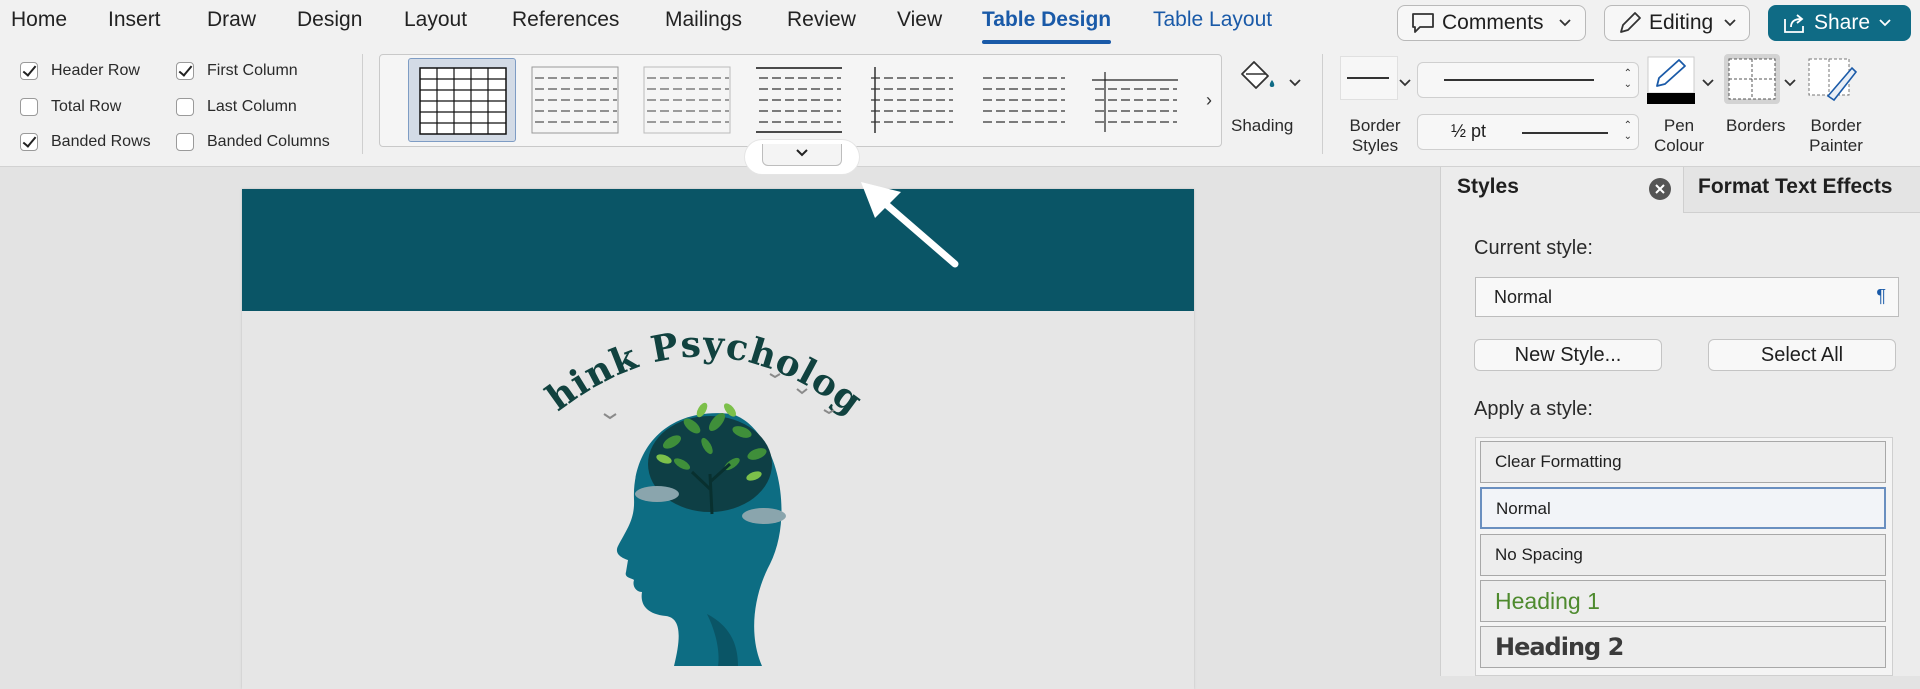 Image resolution: width=1920 pixels, height=689 pixels. What do you see at coordinates (86, 106) in the screenshot?
I see `option-label: Total Row` at bounding box center [86, 106].